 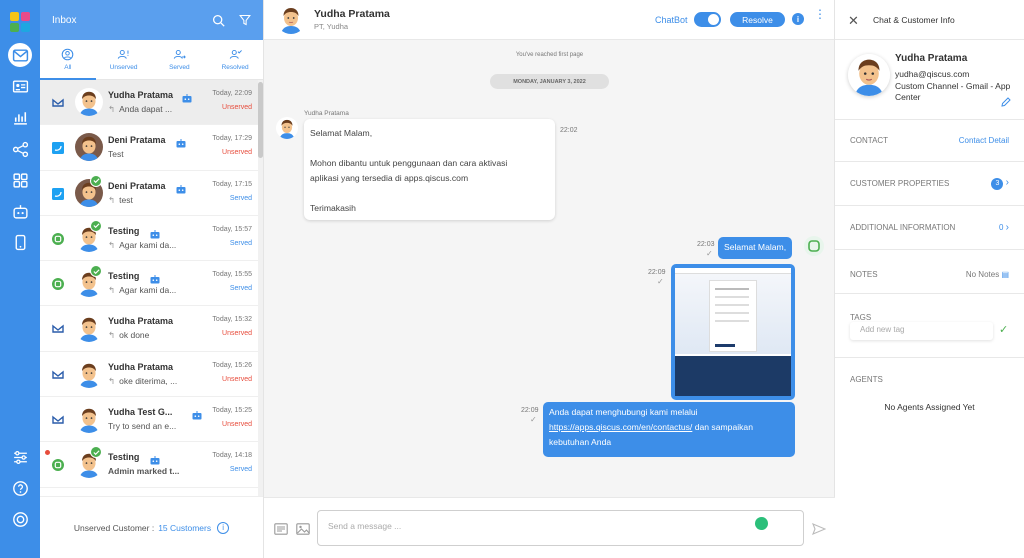 I want to click on filter-icon, so click(x=245, y=20).